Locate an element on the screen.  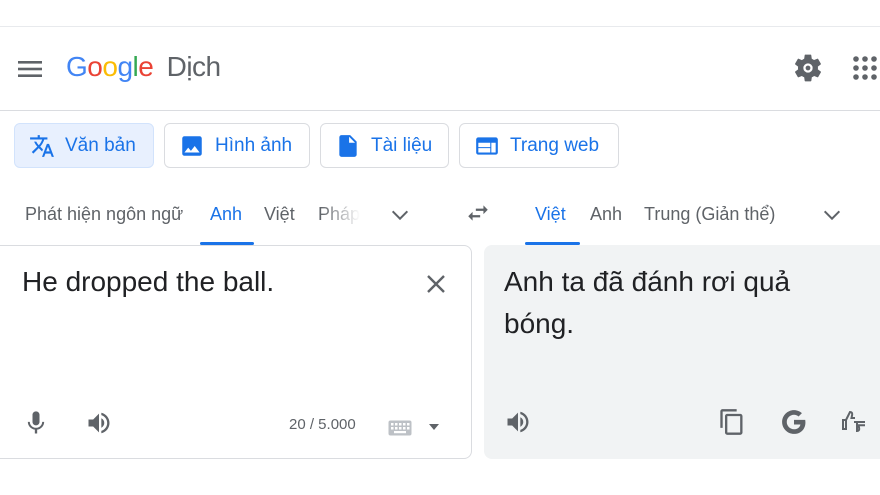
google-translate-logo: Google Dịch is located at coordinates (143, 67).